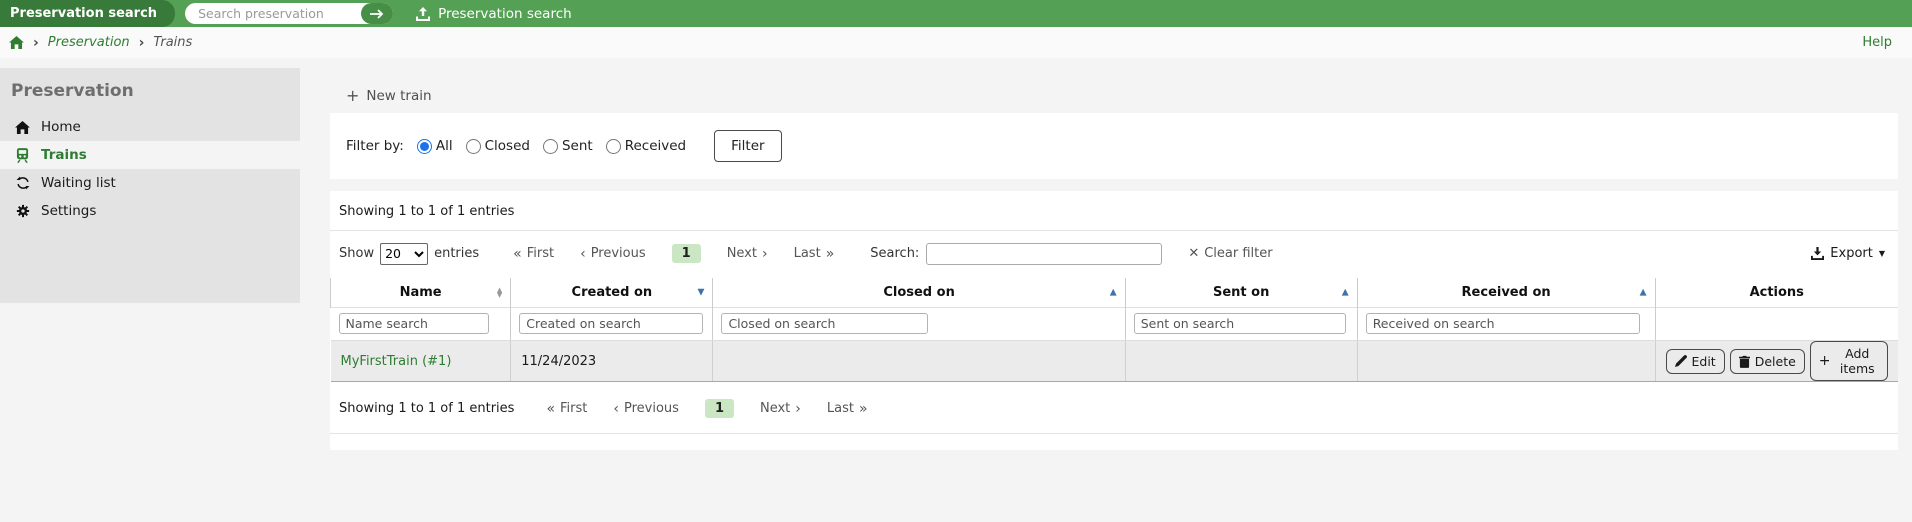  I want to click on arrow-right-icon, so click(377, 13).